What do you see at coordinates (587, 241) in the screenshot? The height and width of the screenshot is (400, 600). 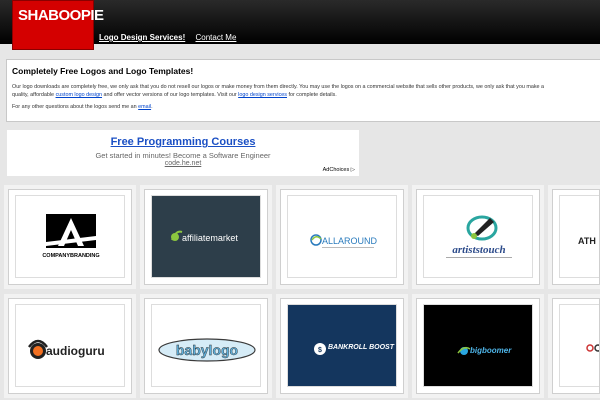 I see `logo-text: ATH` at bounding box center [587, 241].